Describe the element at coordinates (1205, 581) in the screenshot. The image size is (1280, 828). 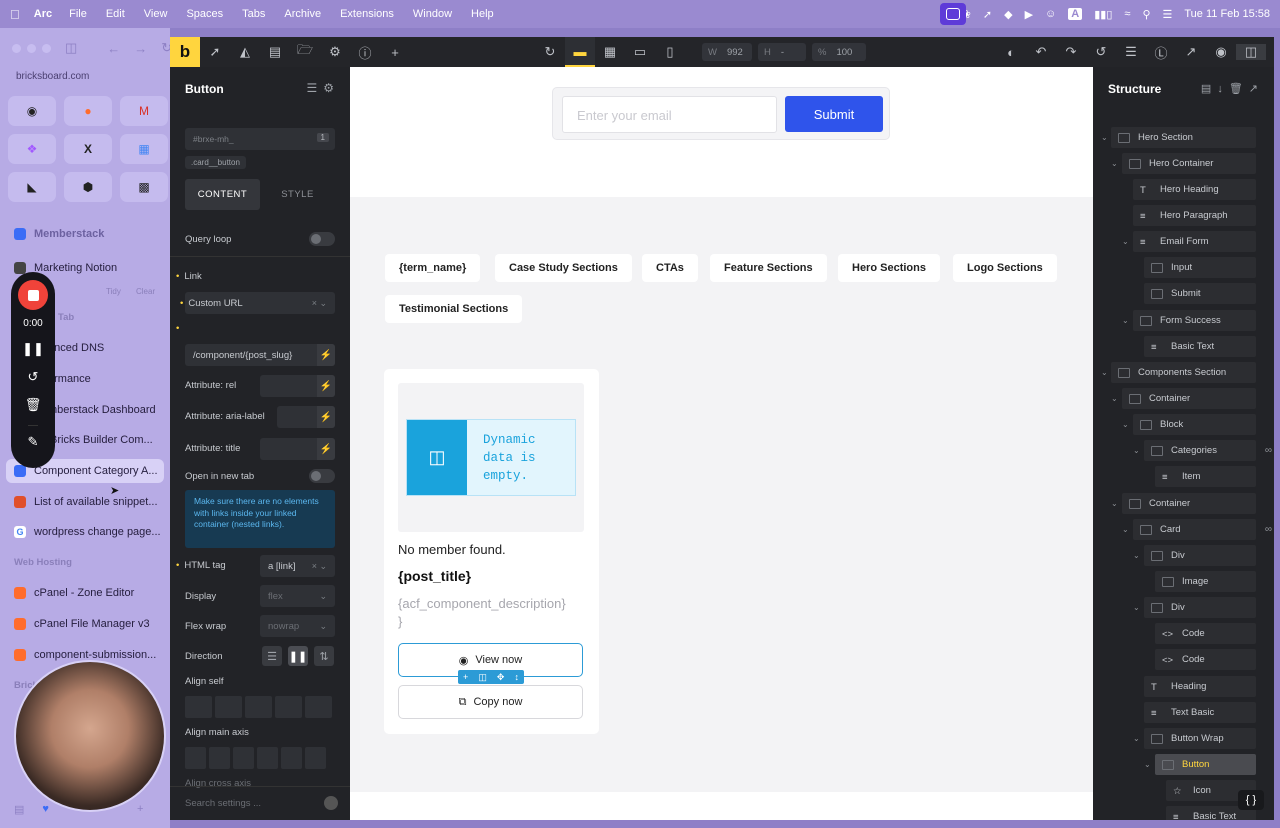
I see `structure-node: Image` at that location.